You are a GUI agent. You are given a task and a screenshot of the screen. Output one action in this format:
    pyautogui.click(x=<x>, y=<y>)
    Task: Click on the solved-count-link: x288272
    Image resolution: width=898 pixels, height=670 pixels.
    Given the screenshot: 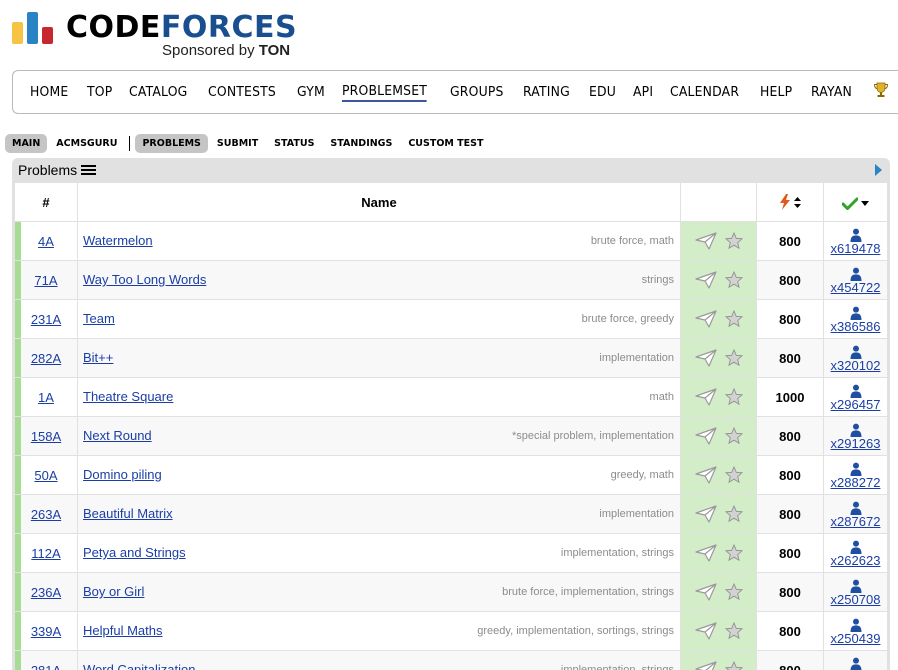 What is the action you would take?
    pyautogui.click(x=856, y=482)
    